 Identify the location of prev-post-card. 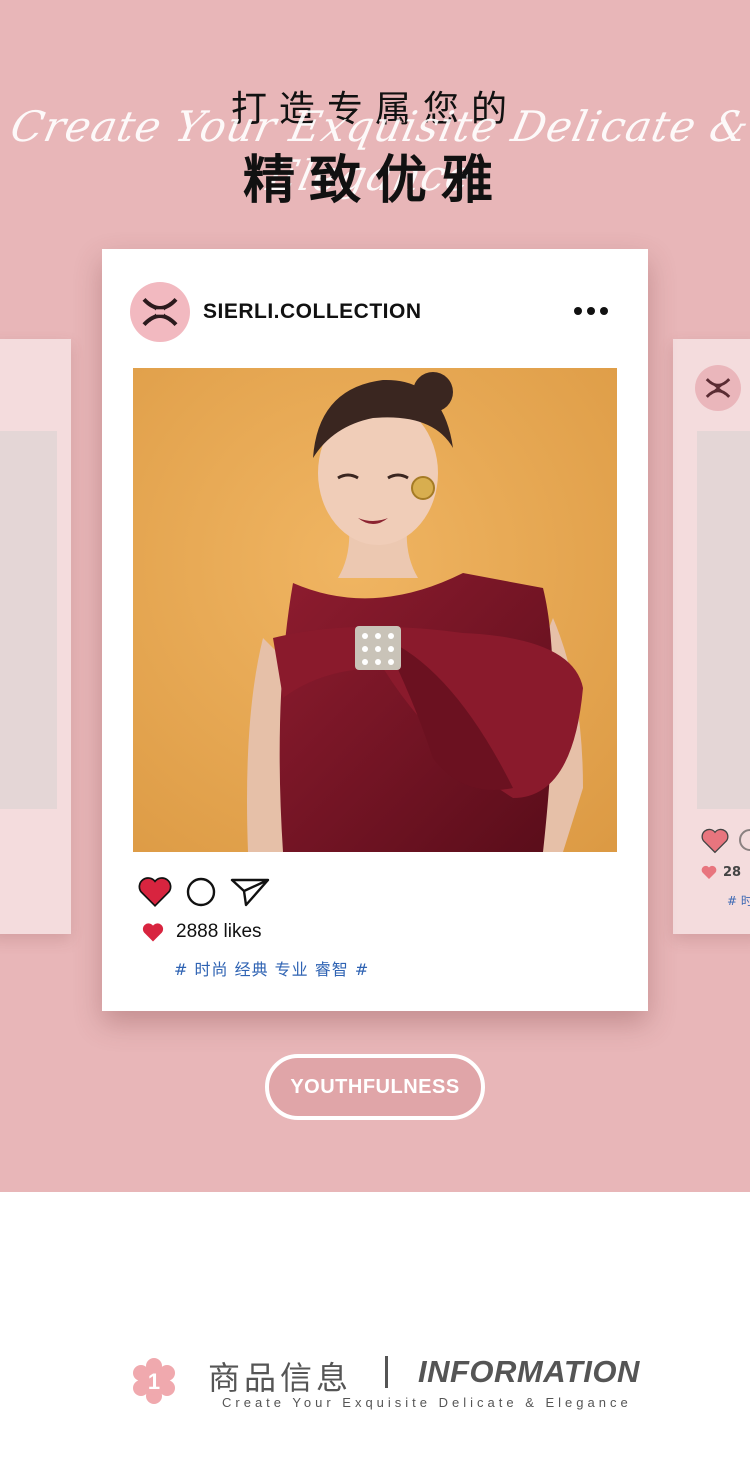
(35, 636).